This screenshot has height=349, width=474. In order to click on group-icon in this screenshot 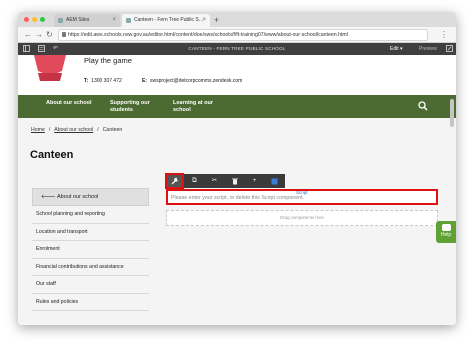, I will do `click(274, 181)`.